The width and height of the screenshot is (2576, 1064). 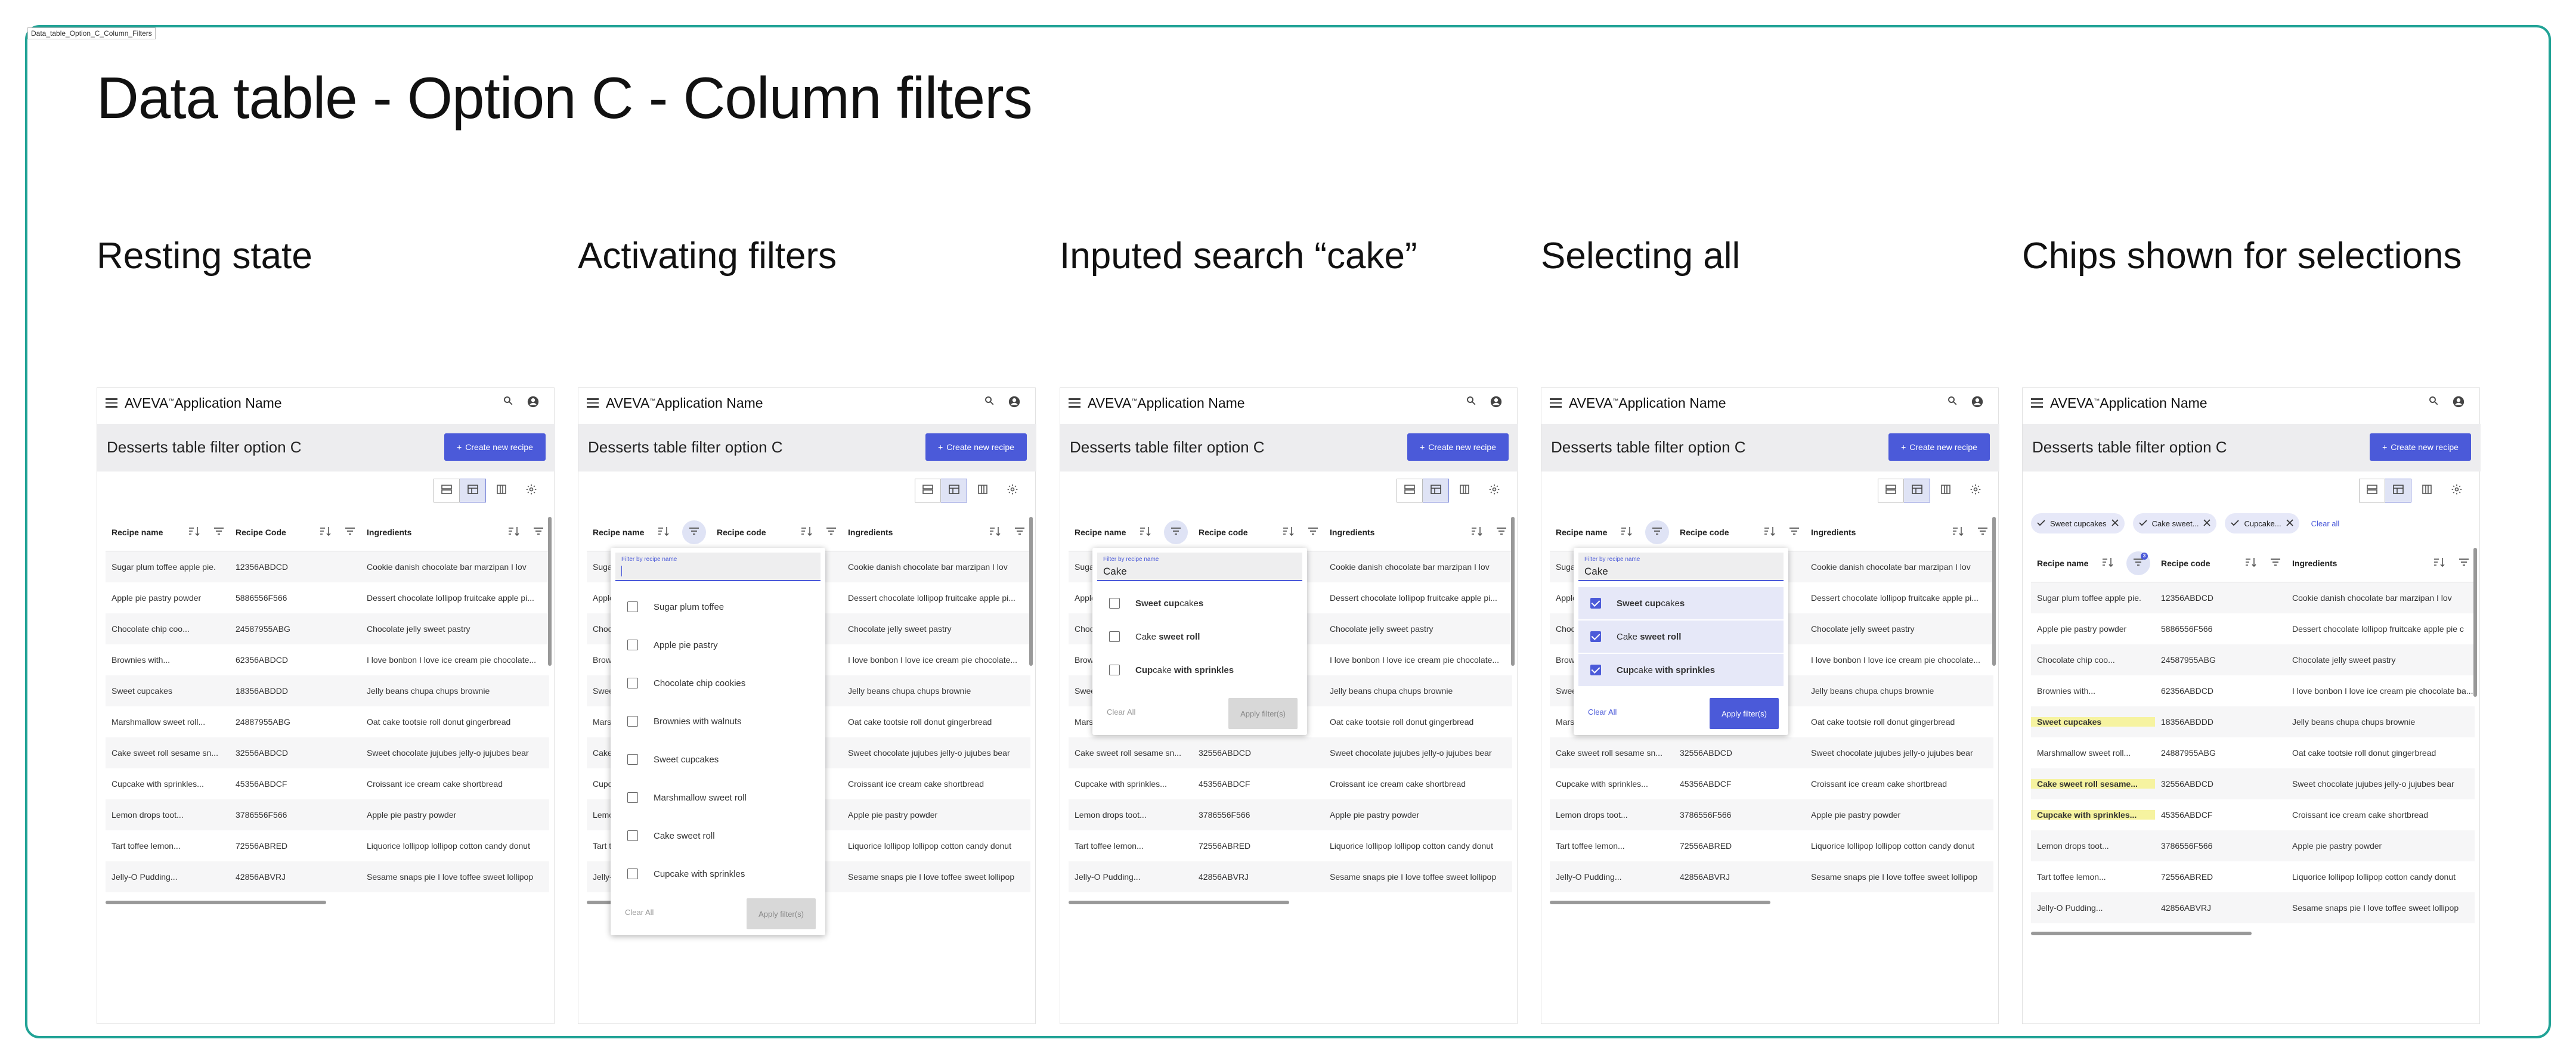 What do you see at coordinates (718, 645) in the screenshot?
I see `filter-option: Apple pie pastry` at bounding box center [718, 645].